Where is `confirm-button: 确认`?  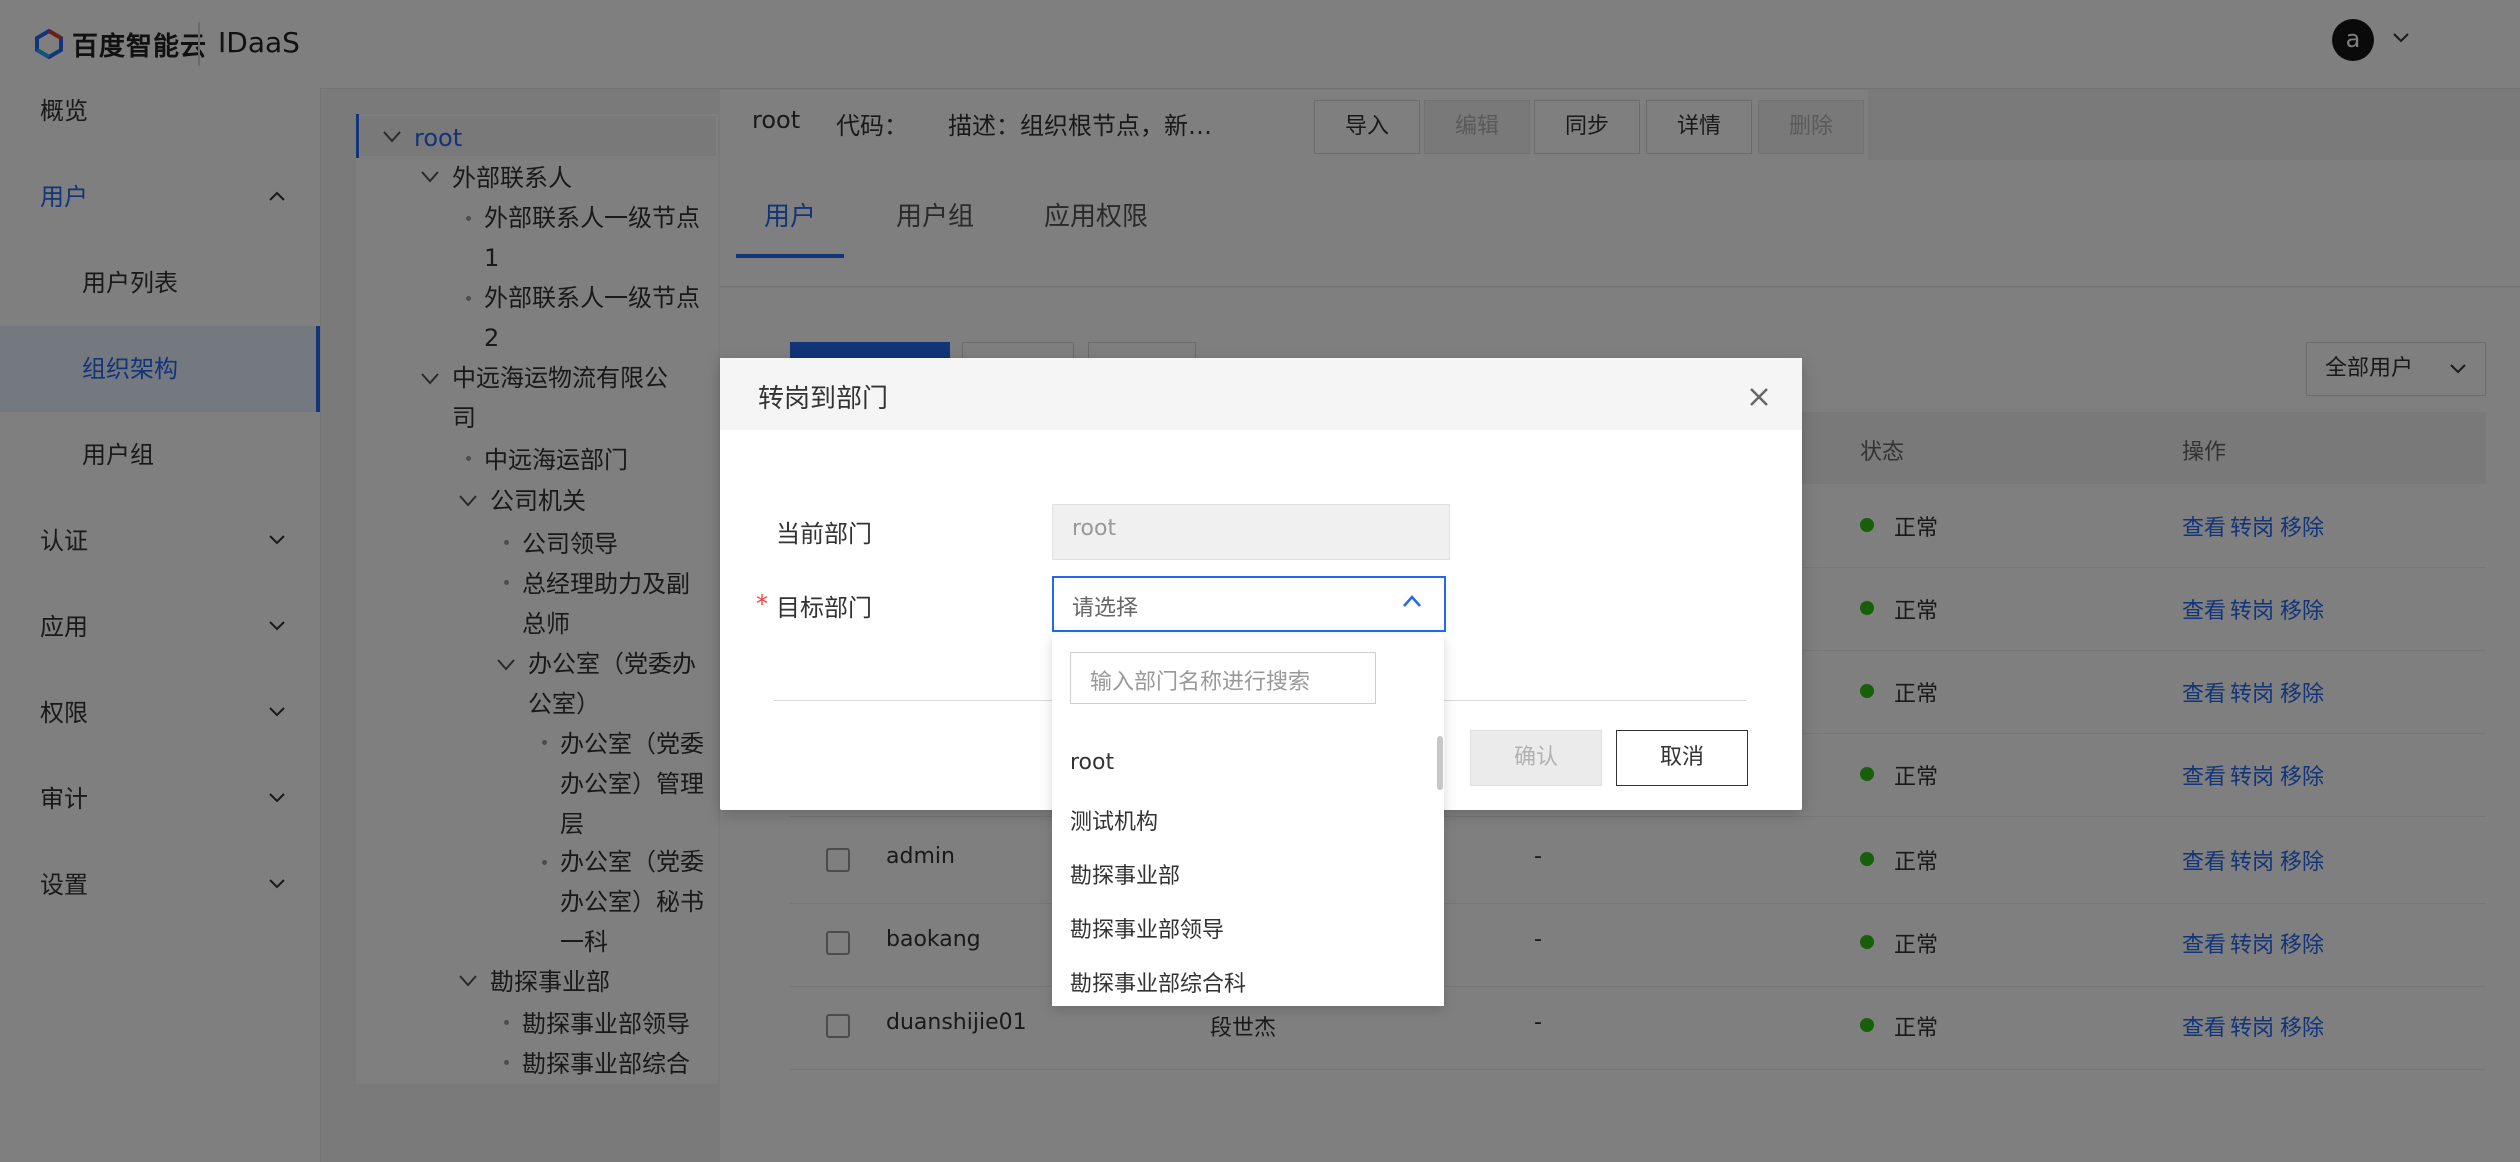 confirm-button: 确认 is located at coordinates (1536, 758).